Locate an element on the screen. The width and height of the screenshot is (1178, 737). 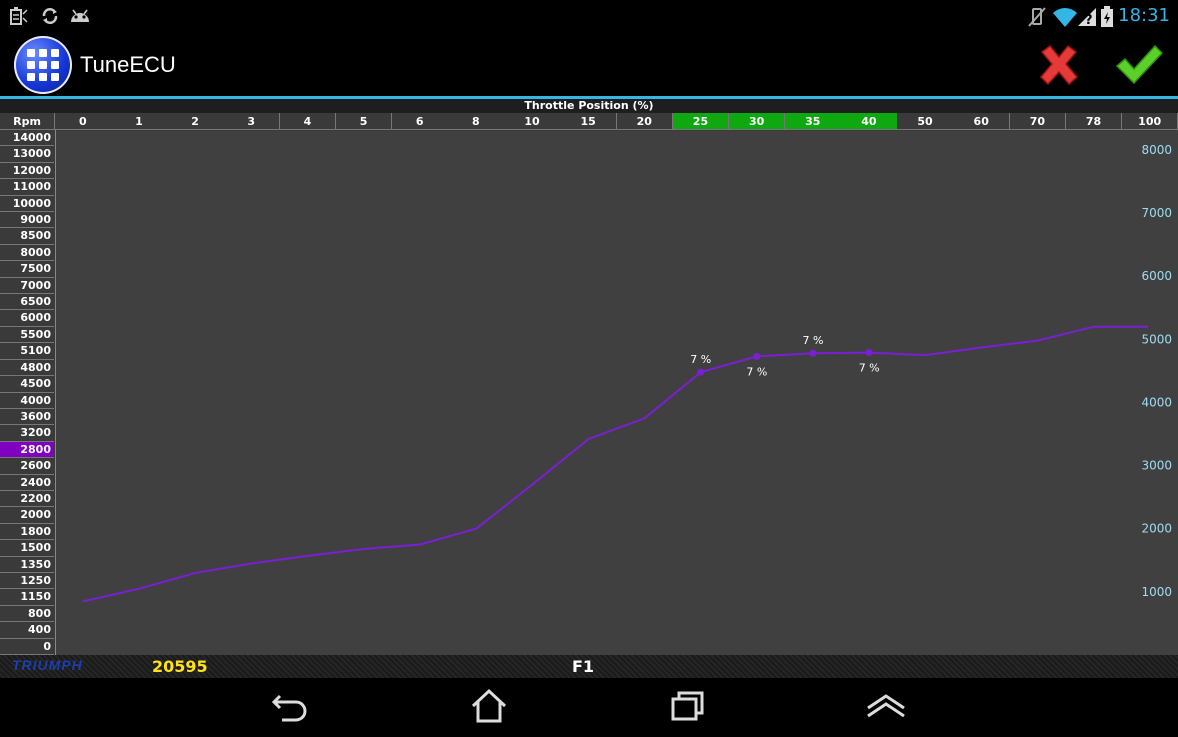
throttle-column-headers: Rpm 0 1 2 3 4 5 6 8 10 15 20 25 30 35 40 50 60 70 78 100 is located at coordinates (589, 122).